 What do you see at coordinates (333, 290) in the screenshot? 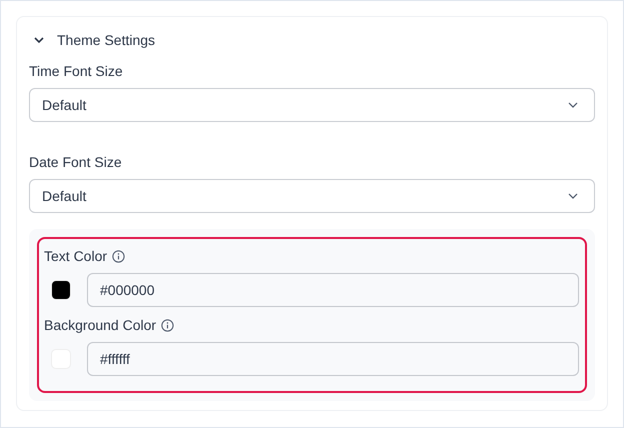
I see `input-field: #000000` at bounding box center [333, 290].